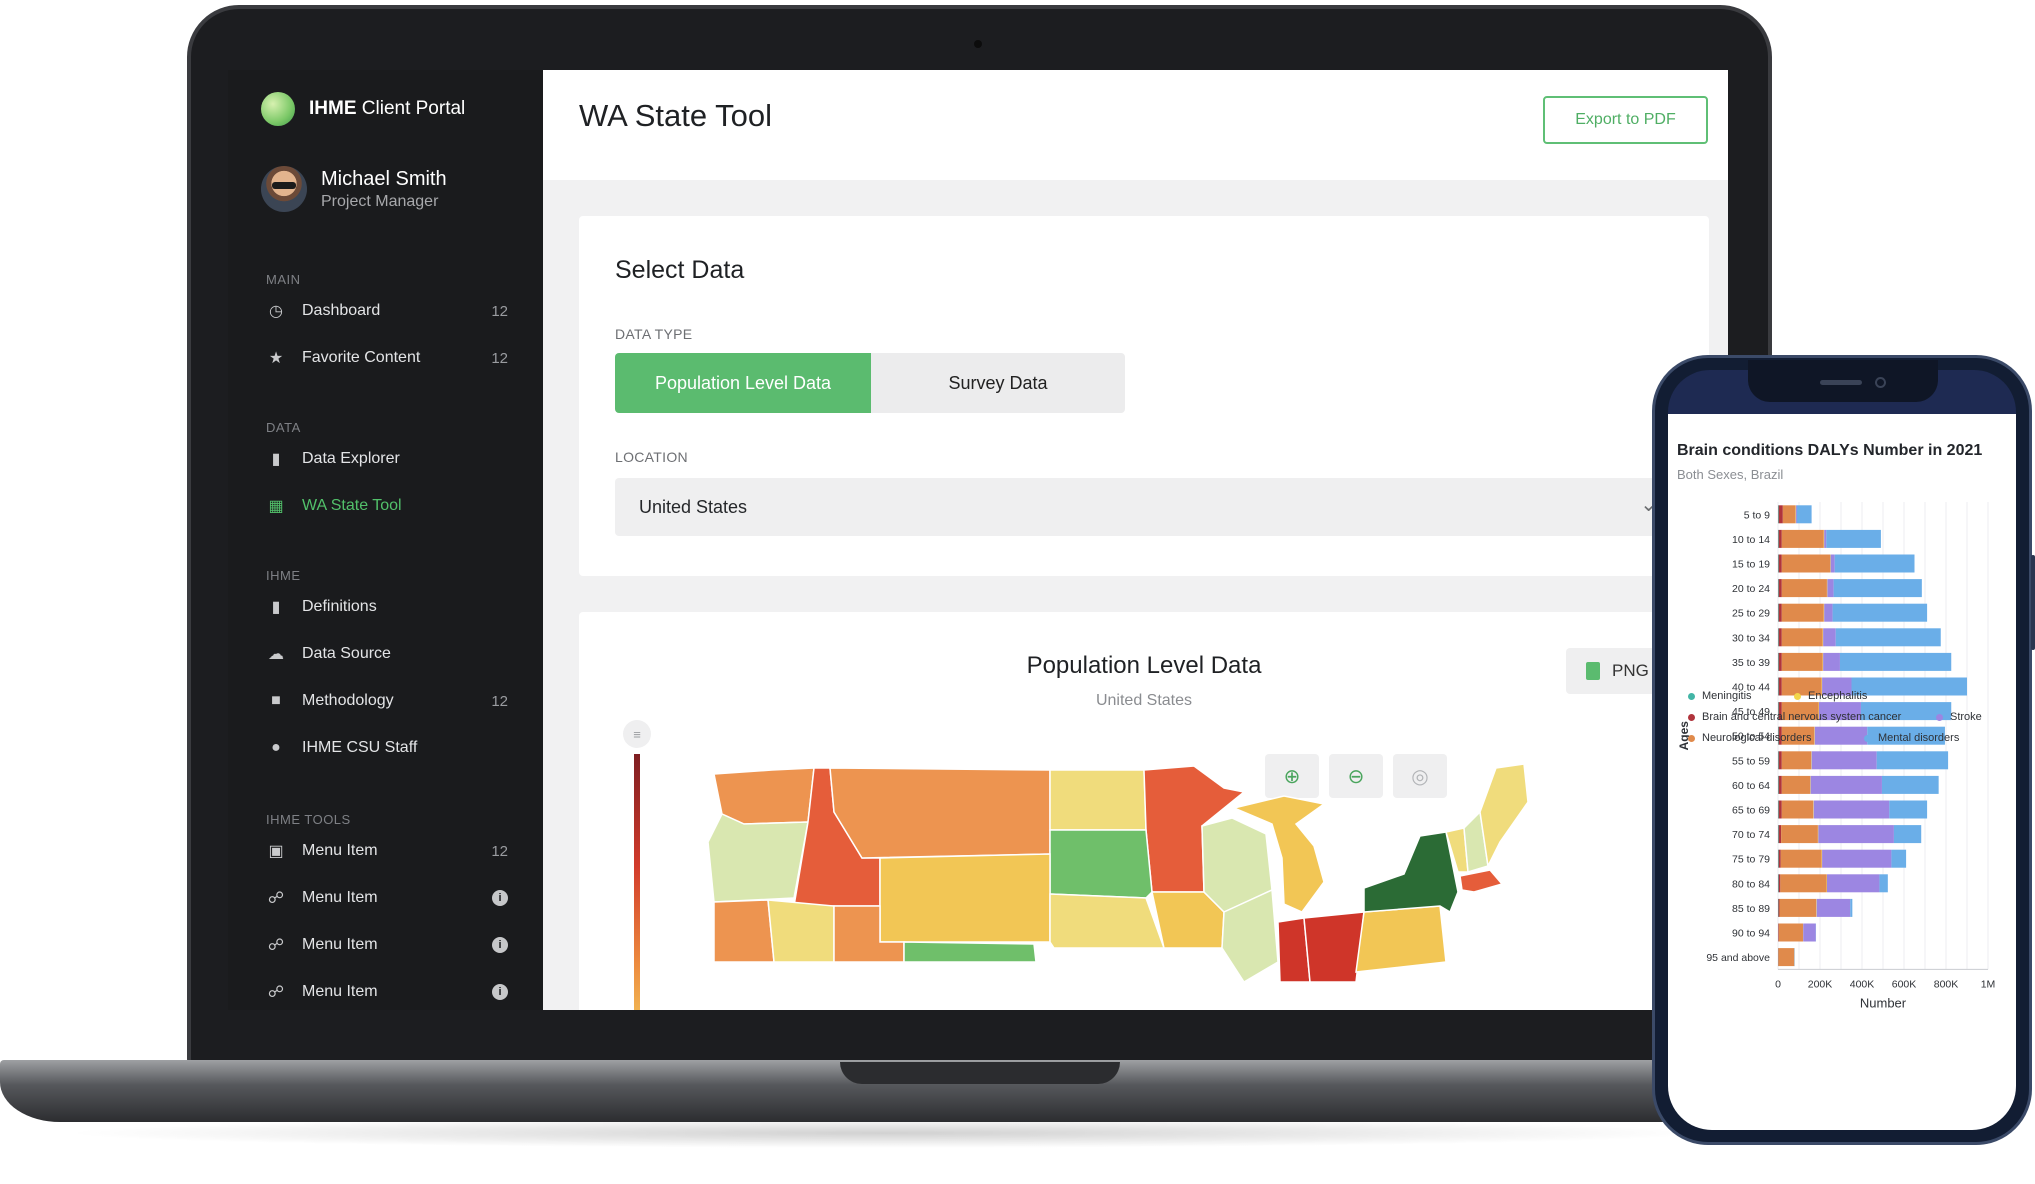  I want to click on y-tick-label: 15 to 19, so click(1751, 565).